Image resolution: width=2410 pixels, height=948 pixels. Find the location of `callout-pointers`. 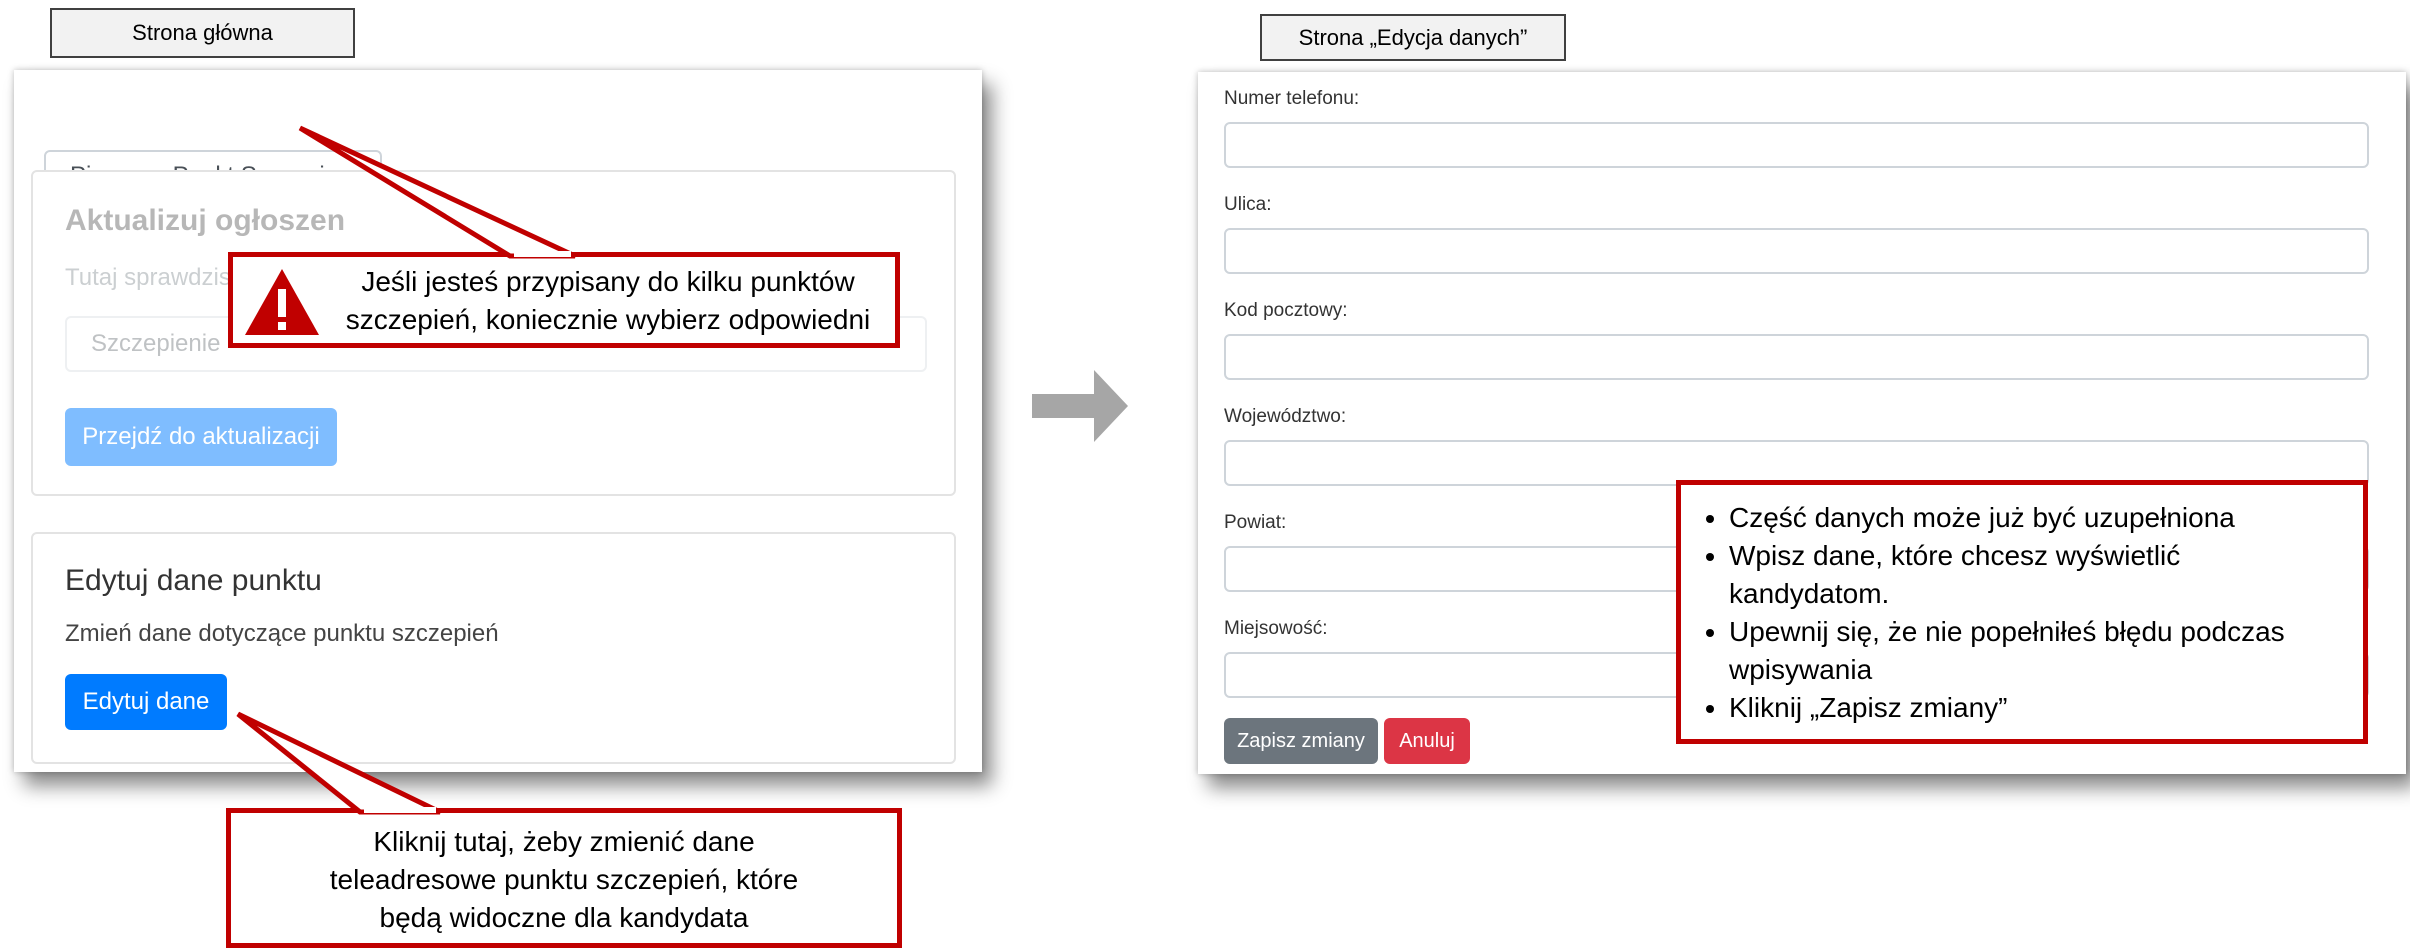

callout-pointers is located at coordinates (406, 470).